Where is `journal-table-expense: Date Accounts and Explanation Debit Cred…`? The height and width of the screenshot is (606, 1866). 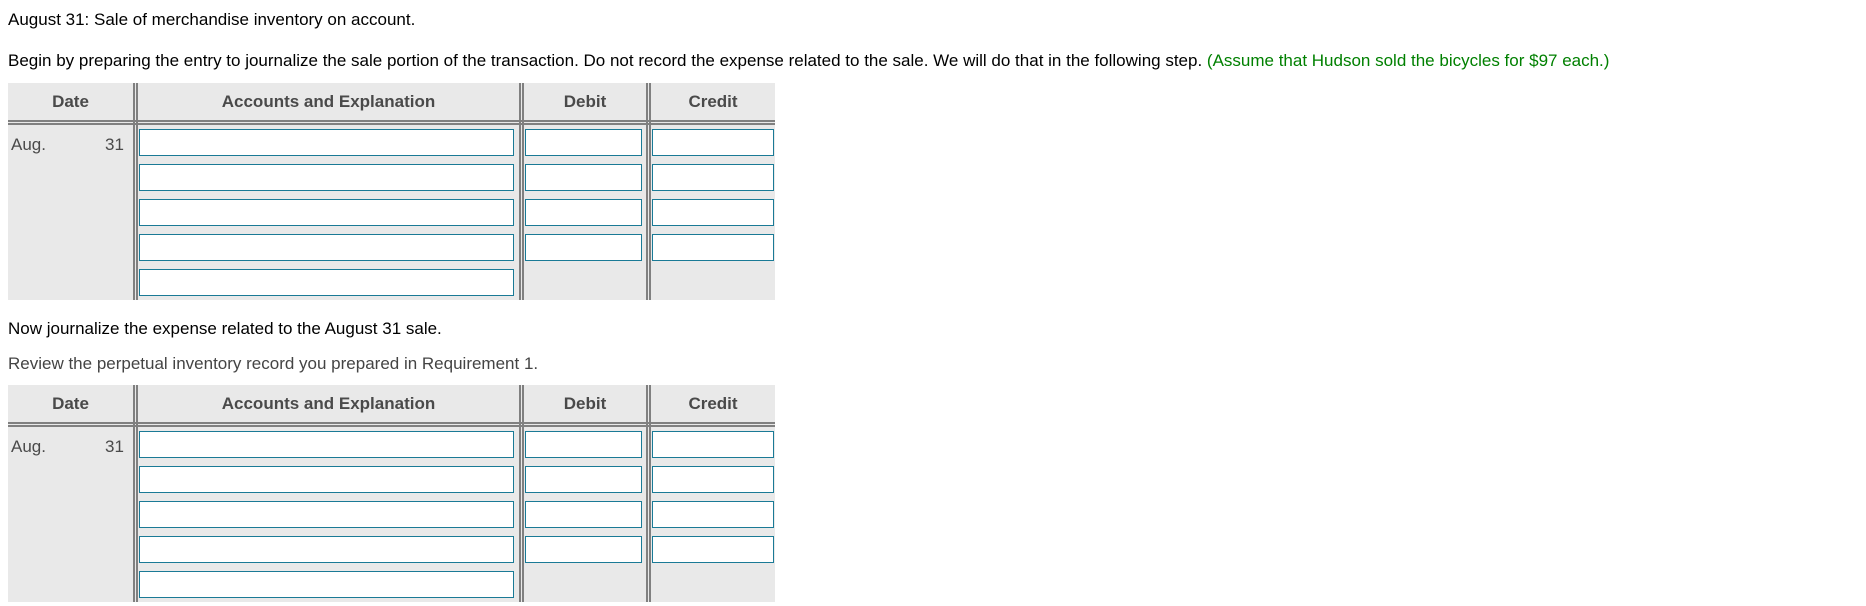 journal-table-expense: Date Accounts and Explanation Debit Cred… is located at coordinates (391, 493).